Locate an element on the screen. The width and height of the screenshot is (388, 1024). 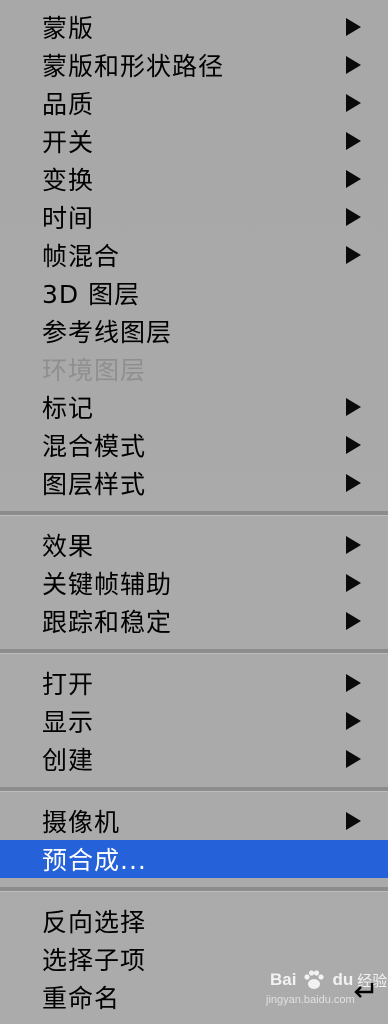
menu-item-label: 效果 is located at coordinates (68, 546).